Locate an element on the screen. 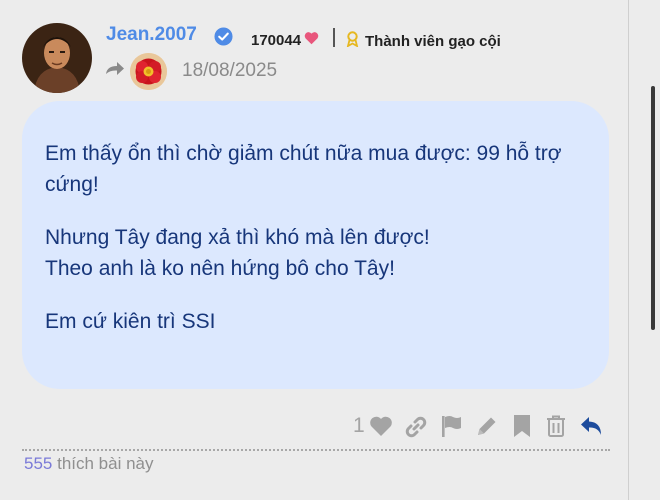 The image size is (660, 500). trash-icon is located at coordinates (556, 428).